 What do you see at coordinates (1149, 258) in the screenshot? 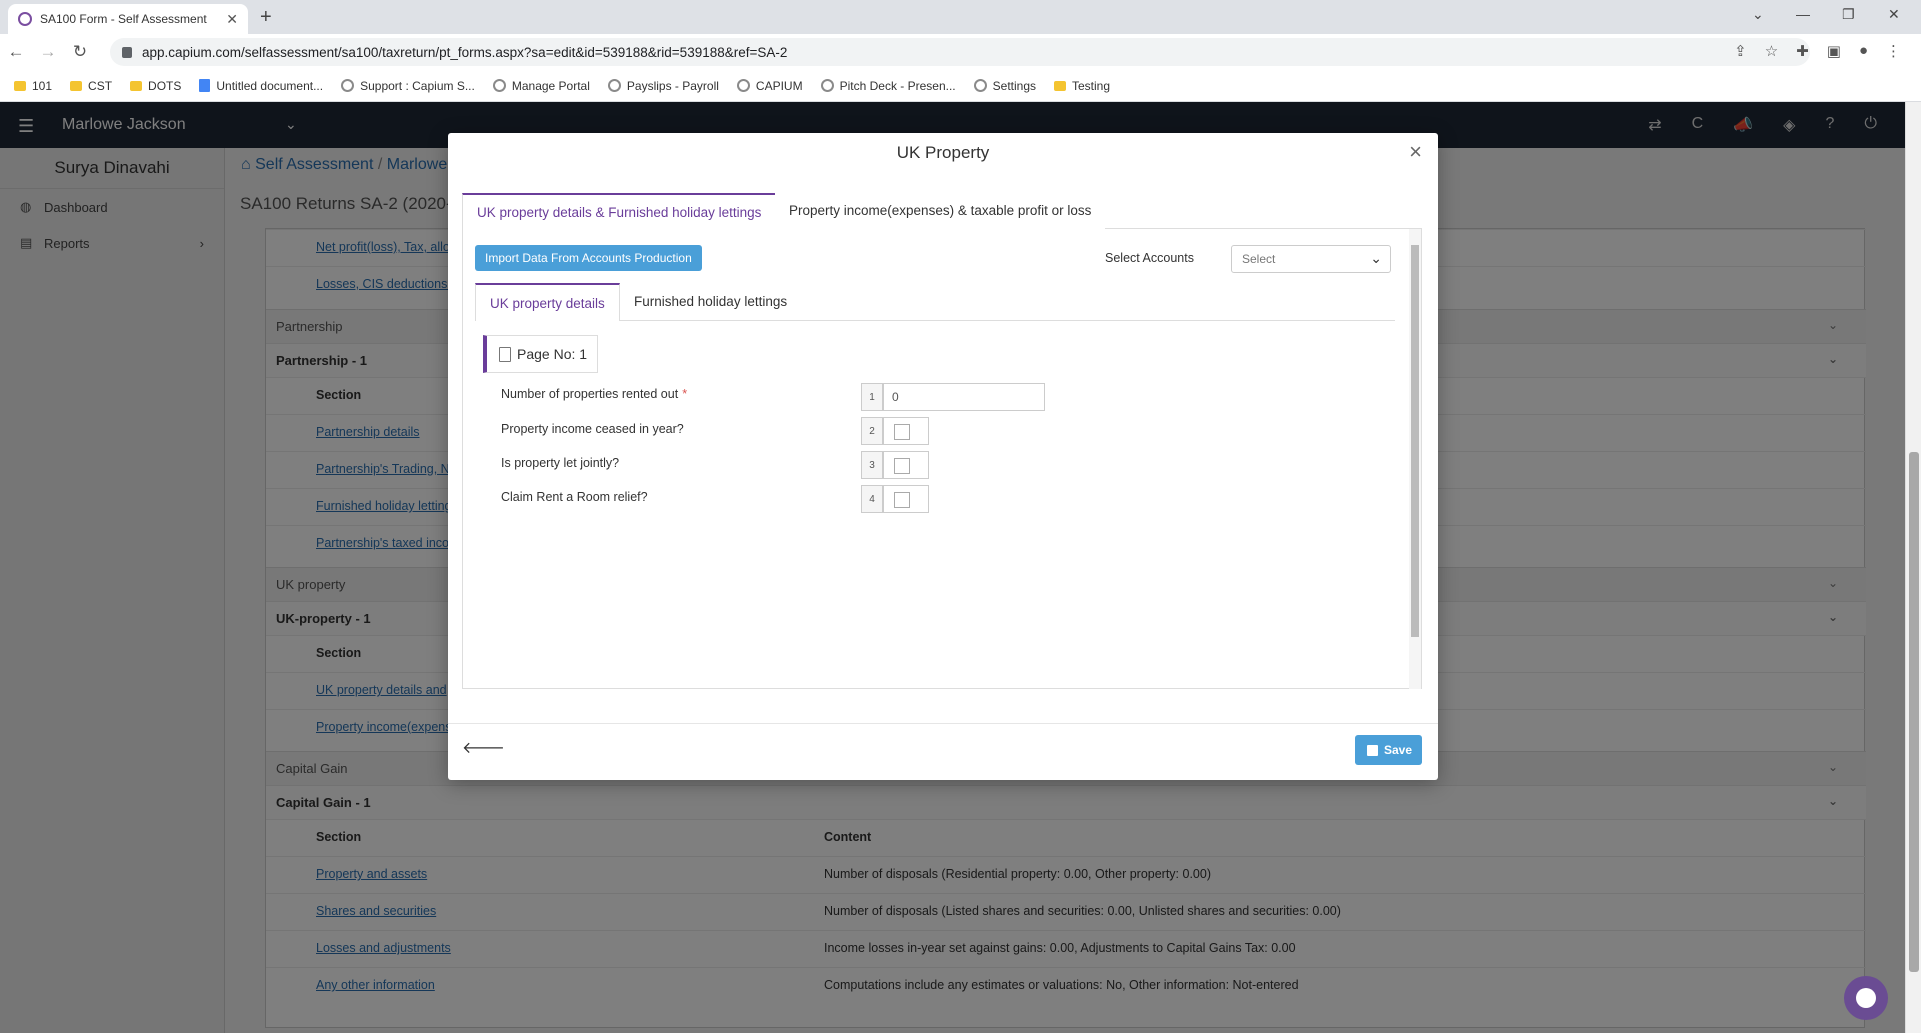
I see `select-accounts-label: Select Accounts` at bounding box center [1149, 258].